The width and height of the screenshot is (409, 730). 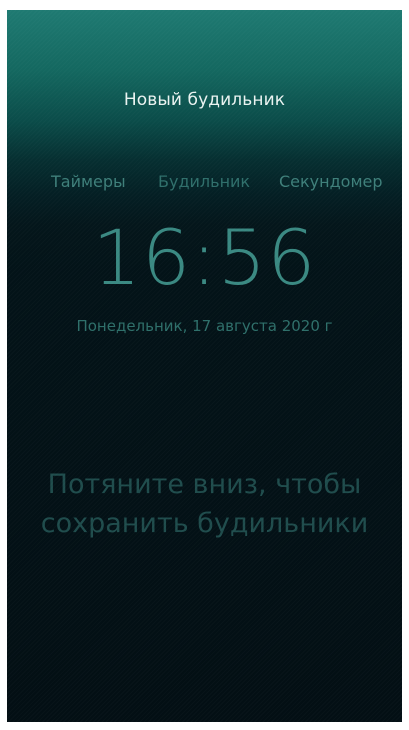 What do you see at coordinates (88, 181) in the screenshot?
I see `tab-timers: Таймеры` at bounding box center [88, 181].